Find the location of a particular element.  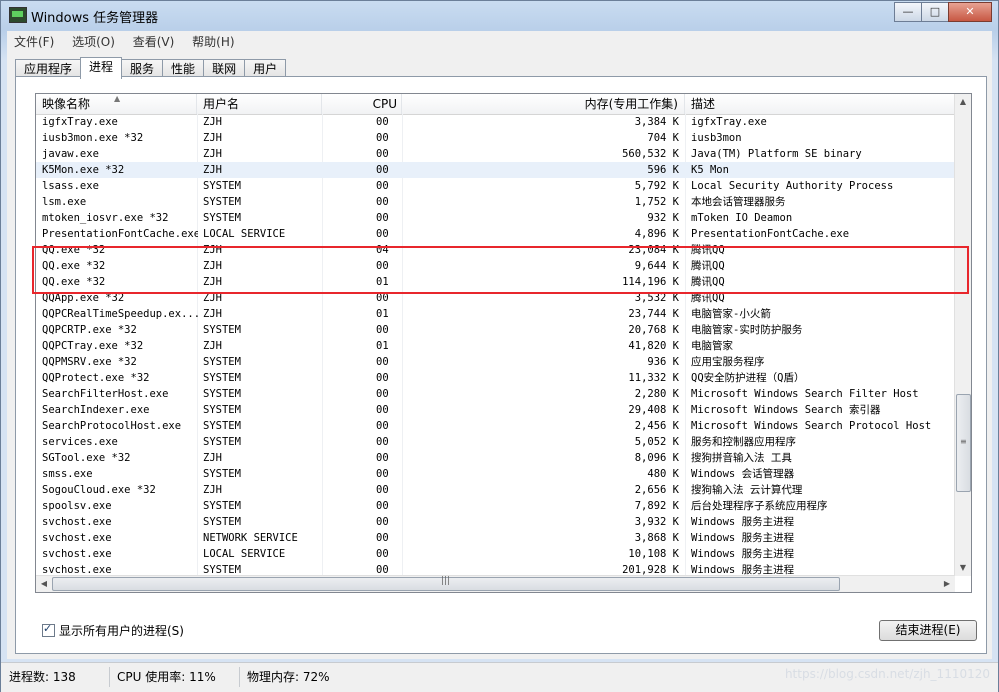

cell-memory: 1,752 K is located at coordinates (656, 202).